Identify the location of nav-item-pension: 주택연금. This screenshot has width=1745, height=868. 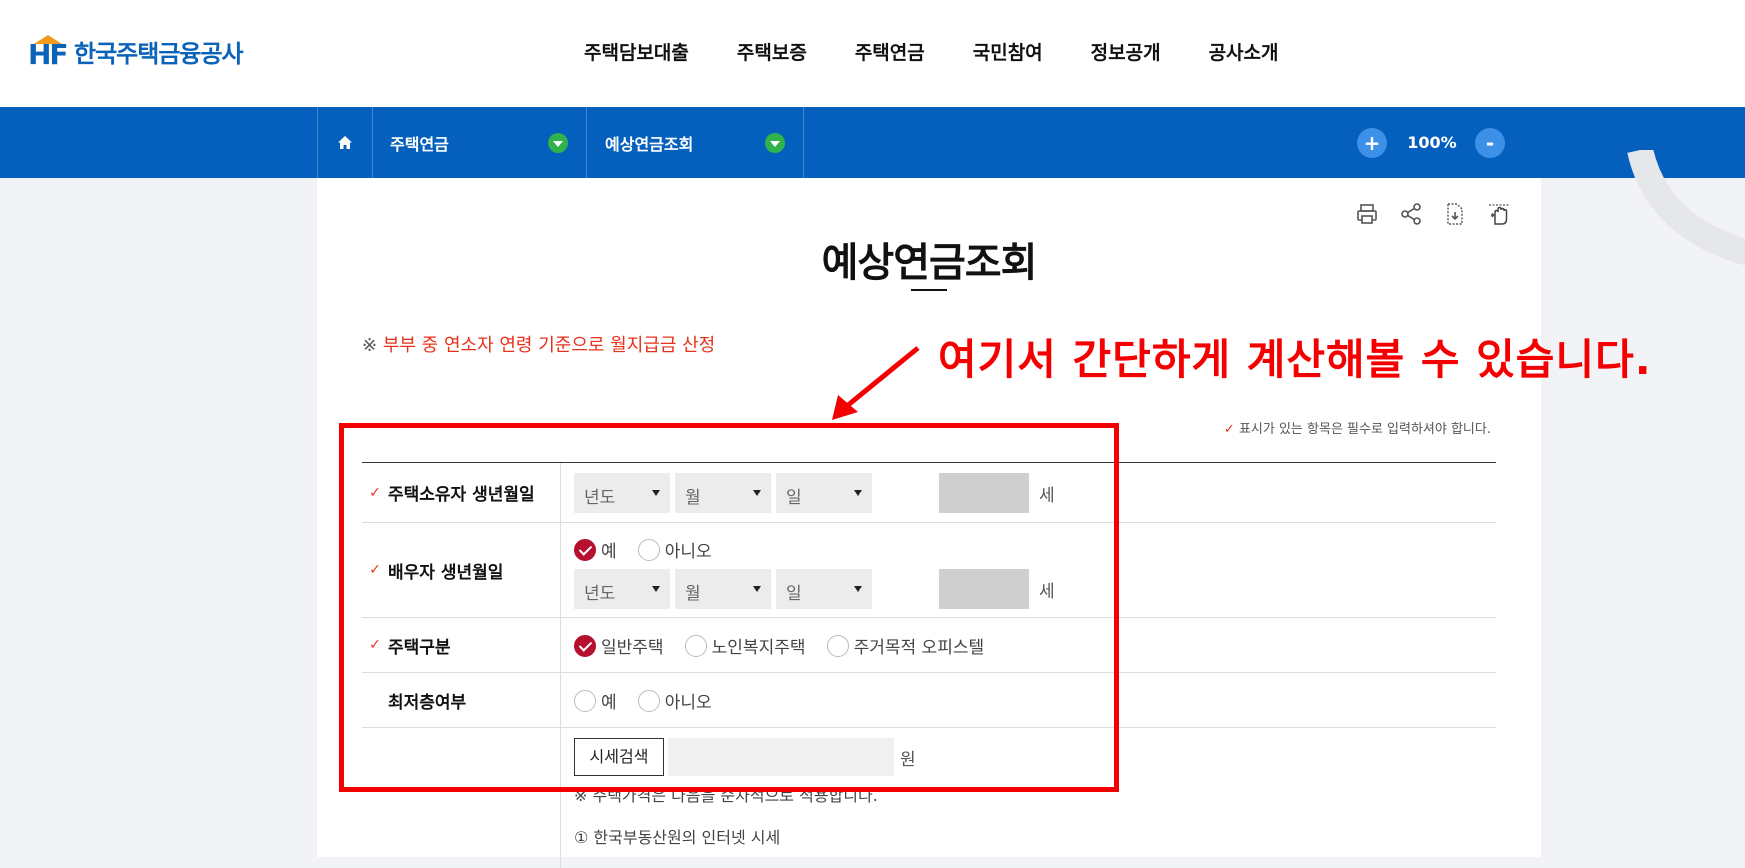
(890, 51).